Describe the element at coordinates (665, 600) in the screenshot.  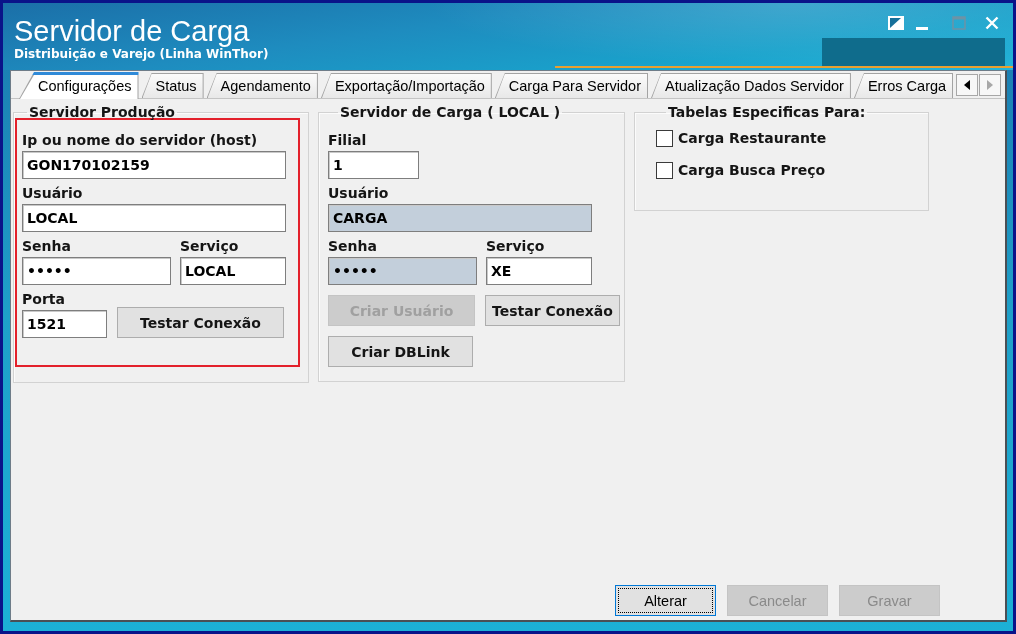
I see `dialog-button: Alterar` at that location.